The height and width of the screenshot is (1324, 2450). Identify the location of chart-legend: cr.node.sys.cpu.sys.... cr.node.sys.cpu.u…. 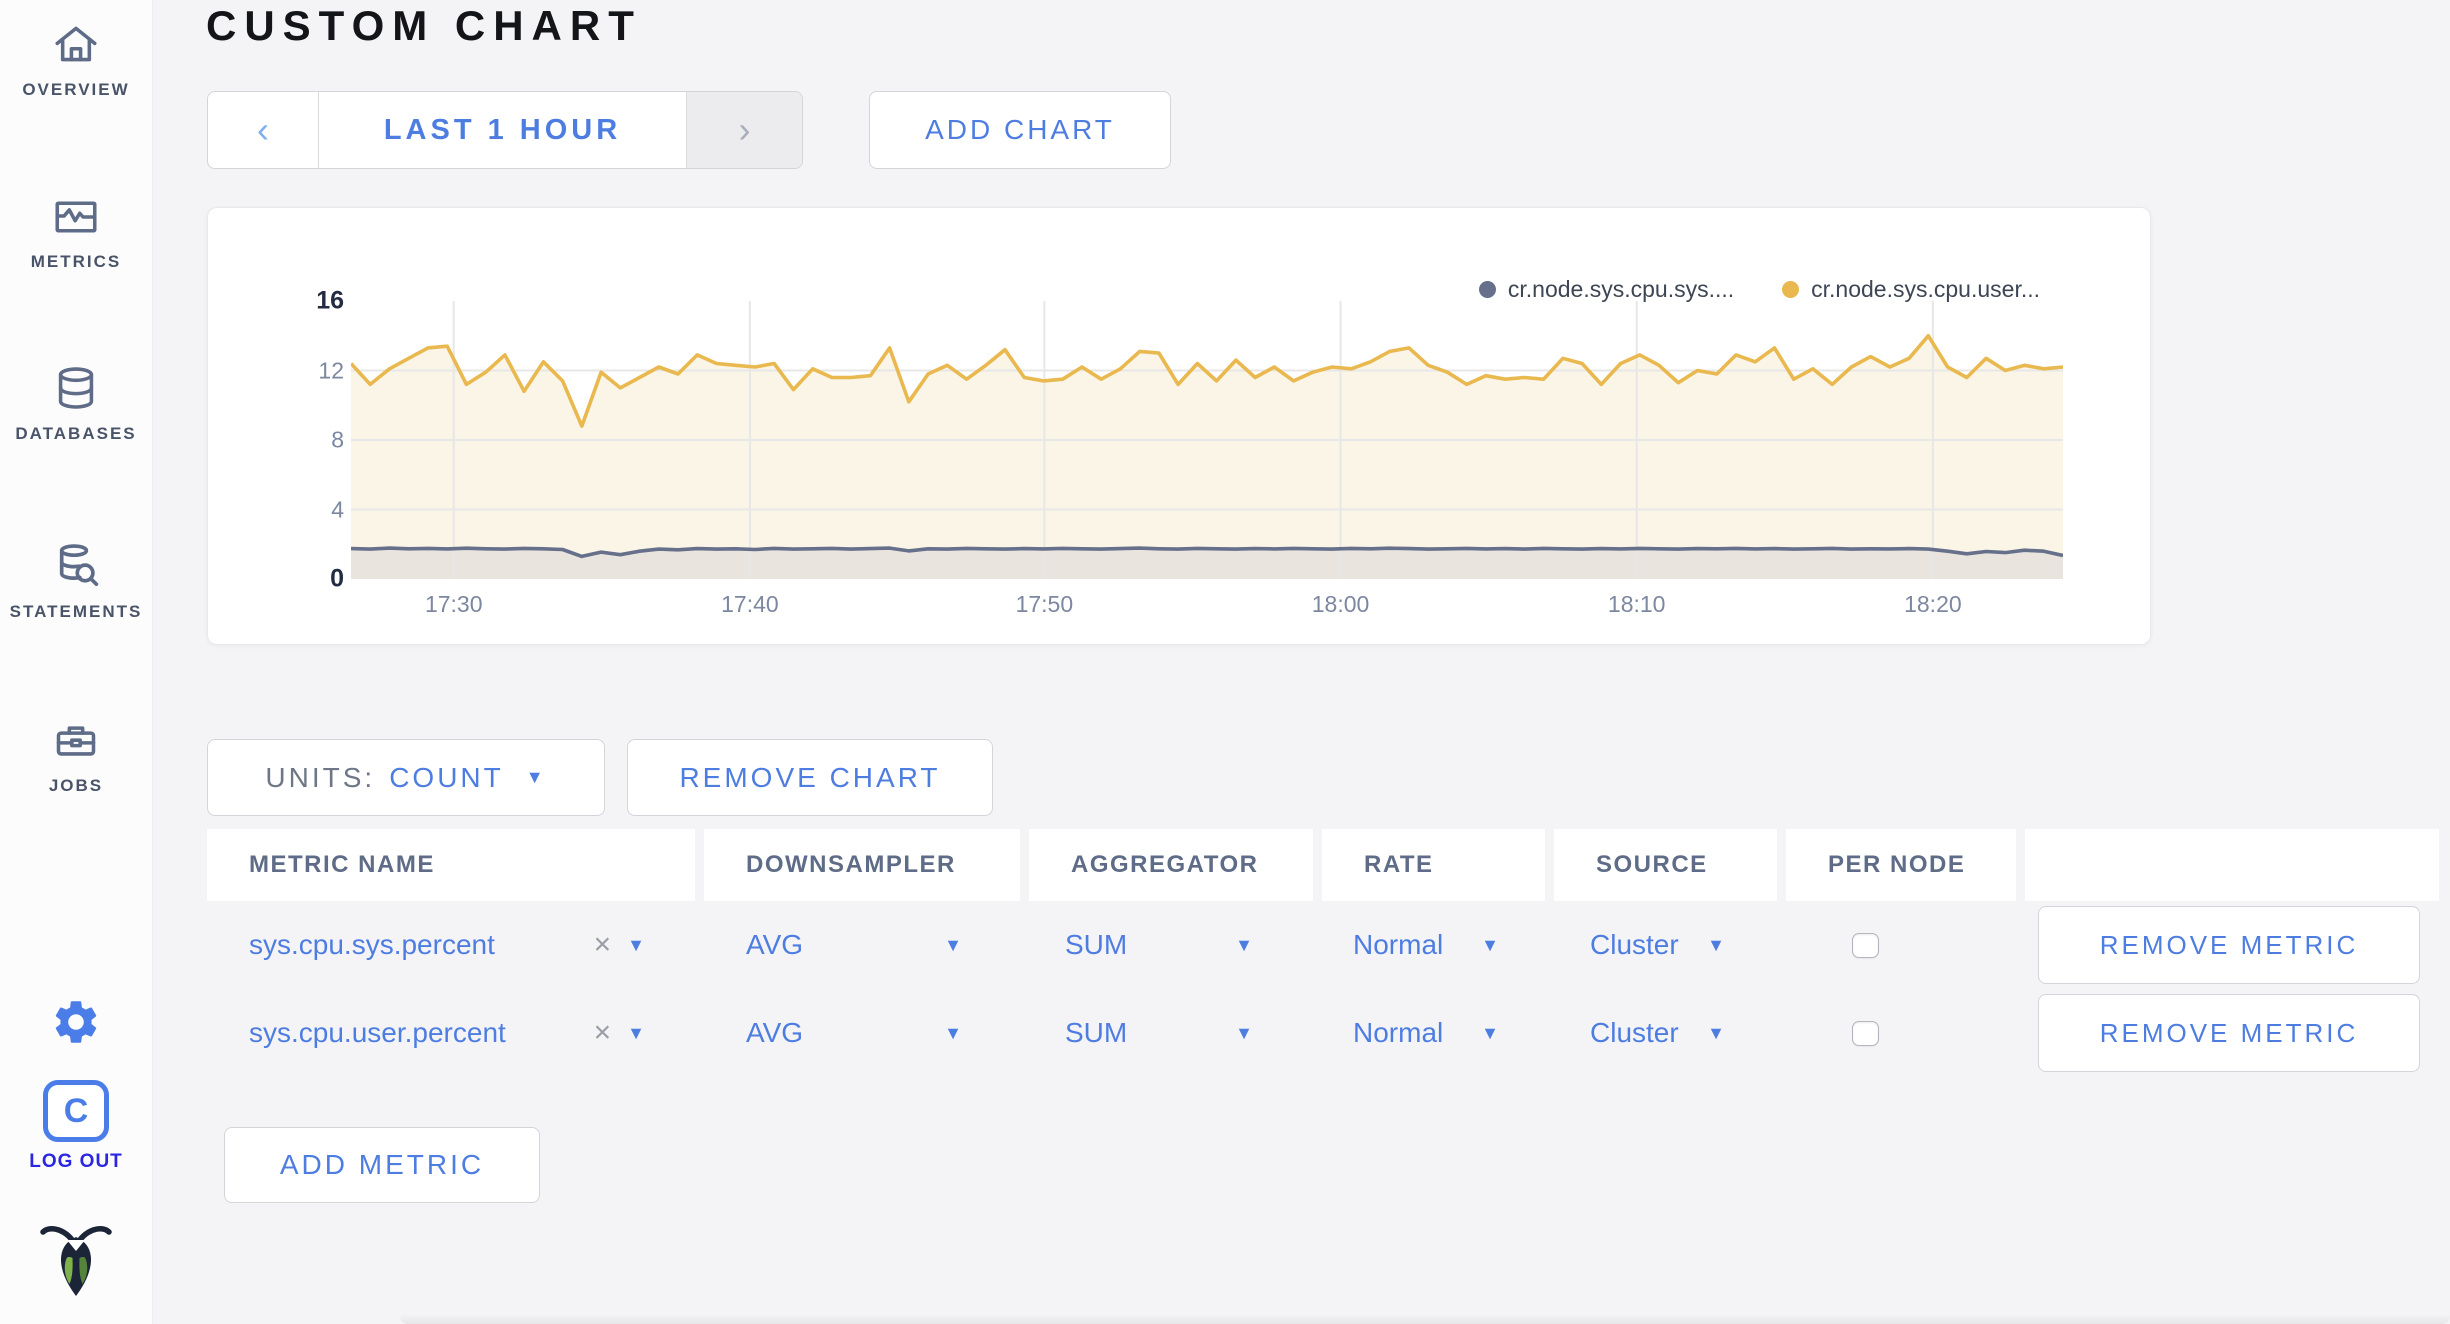
(1759, 289).